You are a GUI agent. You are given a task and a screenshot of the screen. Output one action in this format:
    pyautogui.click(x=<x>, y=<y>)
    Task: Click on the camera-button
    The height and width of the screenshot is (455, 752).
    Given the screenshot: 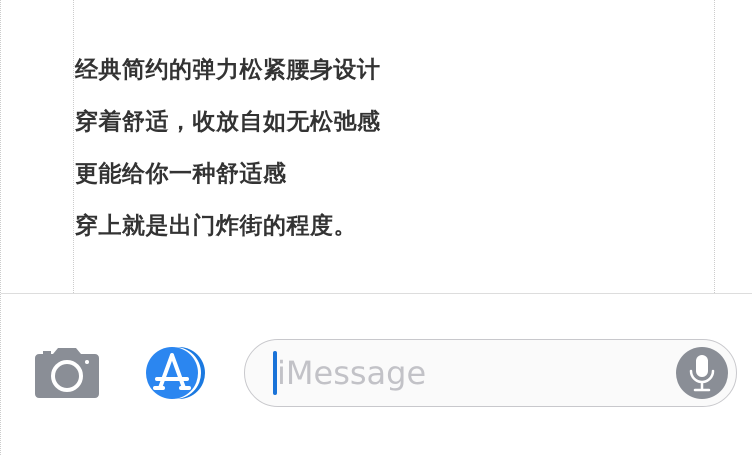 What is the action you would take?
    pyautogui.click(x=67, y=373)
    